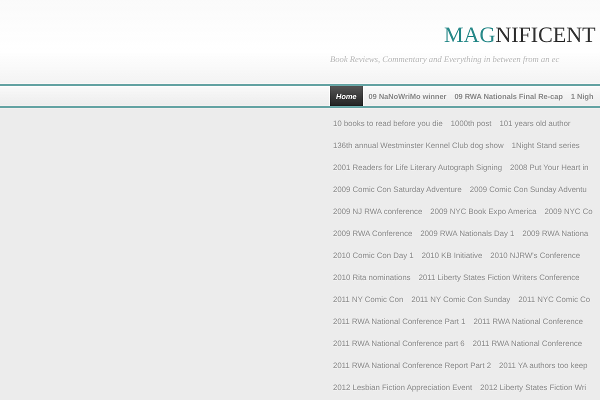  I want to click on site-tagline: Book Reviews, Commentary and Everything in between from an ec, so click(445, 59).